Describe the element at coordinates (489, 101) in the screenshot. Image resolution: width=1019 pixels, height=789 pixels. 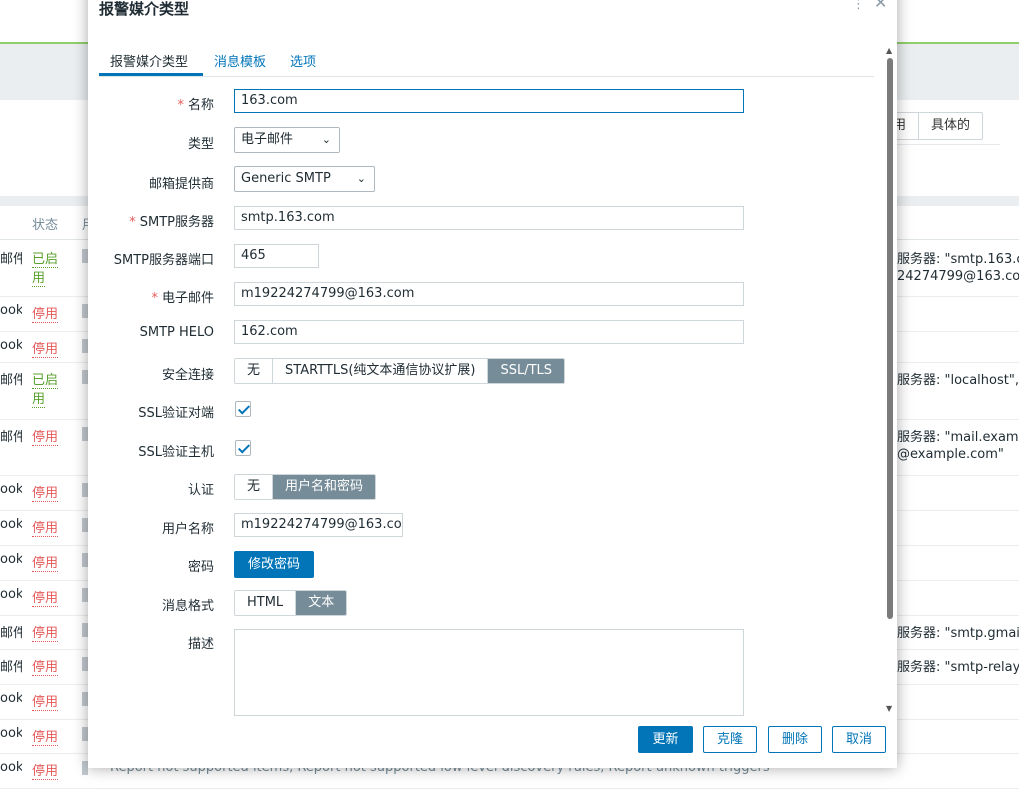
I see `name-input: 163.com` at that location.